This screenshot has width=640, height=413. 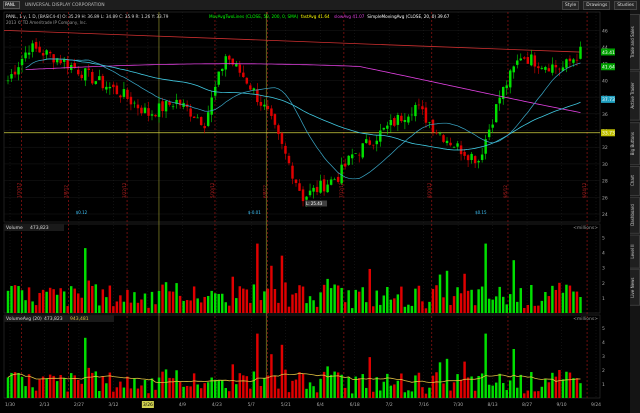 What do you see at coordinates (634, 143) in the screenshot?
I see `sidebar-tab-big-buttons: Big Buttons` at bounding box center [634, 143].